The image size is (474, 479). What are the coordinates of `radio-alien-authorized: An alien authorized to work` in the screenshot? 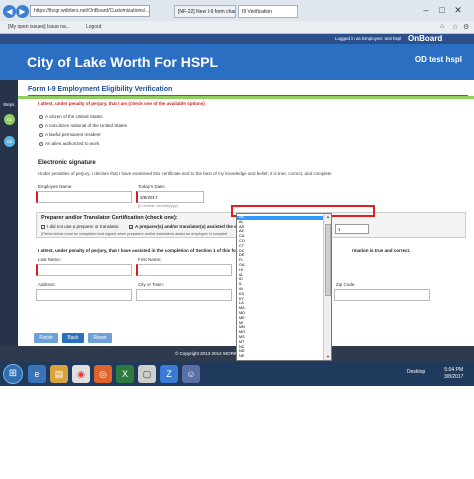 It's located at (69, 143).